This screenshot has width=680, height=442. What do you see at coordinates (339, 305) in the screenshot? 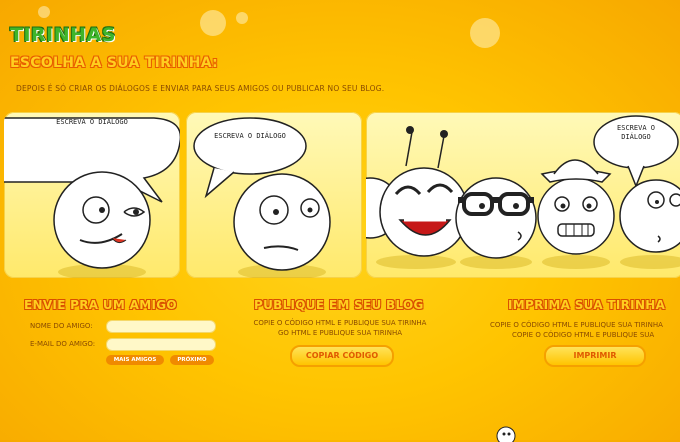
I see `publish-blog-title: PUBLIQUE EM SEU BLOG` at bounding box center [339, 305].